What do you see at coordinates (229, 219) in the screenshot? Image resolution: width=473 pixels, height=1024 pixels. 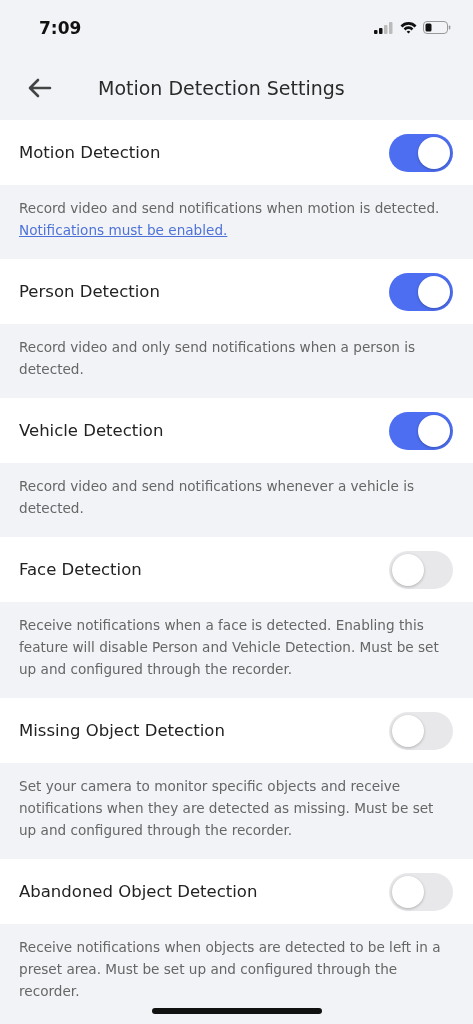 I see `setting-description: Record video and send notifications when motion is detected. Notifications must be enabled.` at bounding box center [229, 219].